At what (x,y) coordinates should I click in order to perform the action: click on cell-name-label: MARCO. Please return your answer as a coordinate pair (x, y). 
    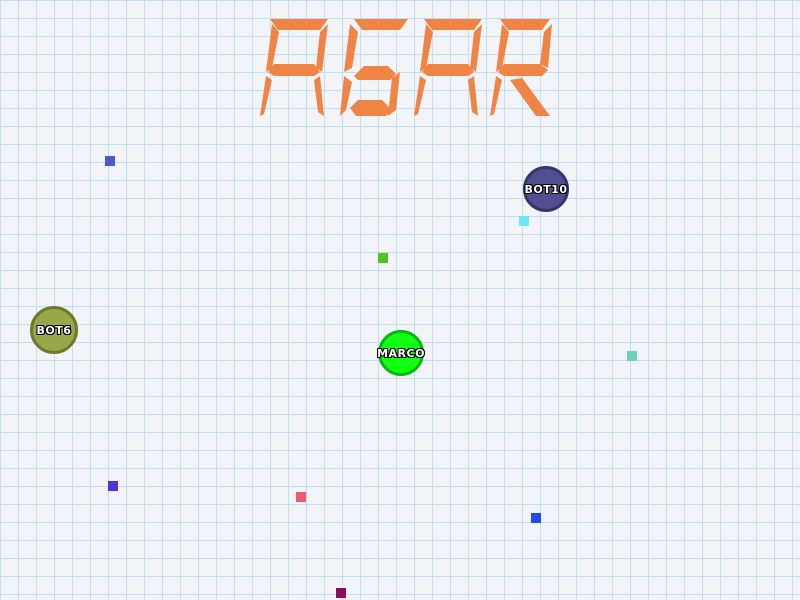
    Looking at the image, I should click on (401, 353).